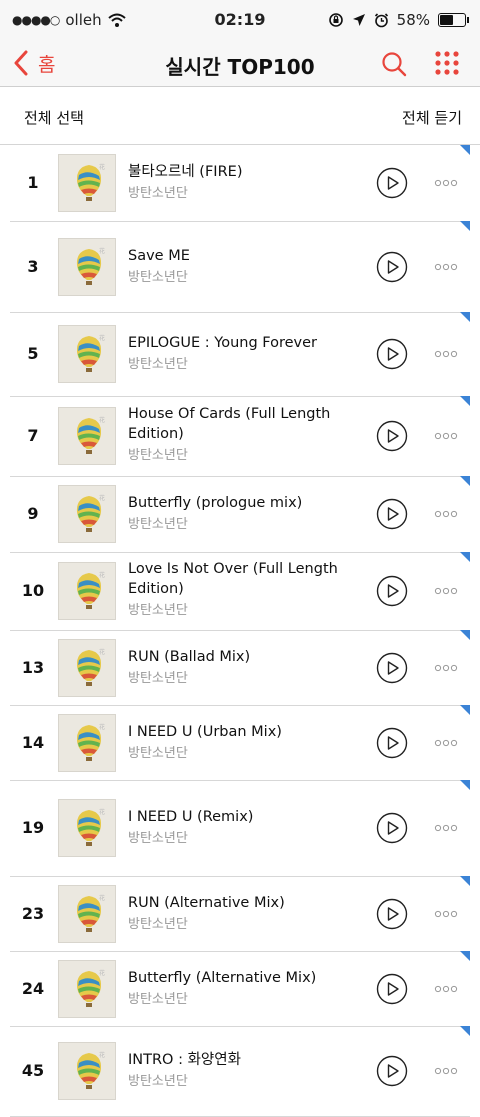  I want to click on track-info: I NEED U (Urban Mix) 방탄소년단, so click(243, 742).